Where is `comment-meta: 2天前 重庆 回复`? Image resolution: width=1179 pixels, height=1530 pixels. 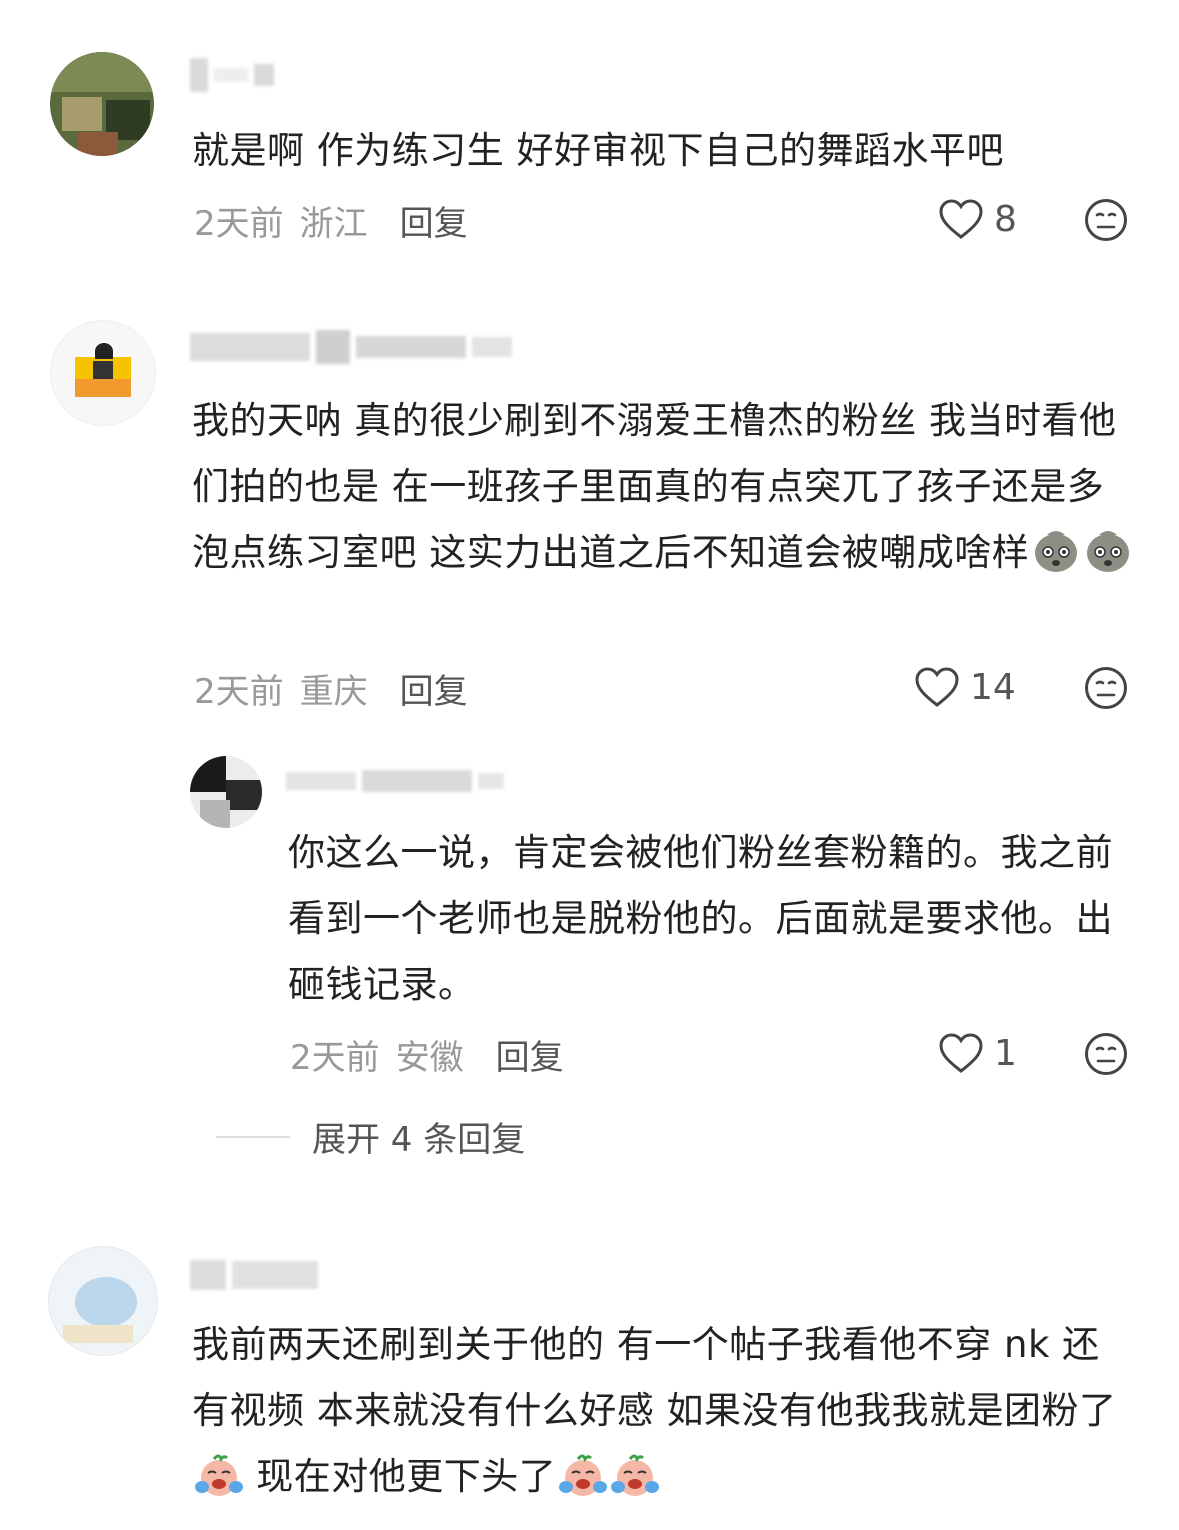
comment-meta: 2天前 重庆 回复 is located at coordinates (331, 688).